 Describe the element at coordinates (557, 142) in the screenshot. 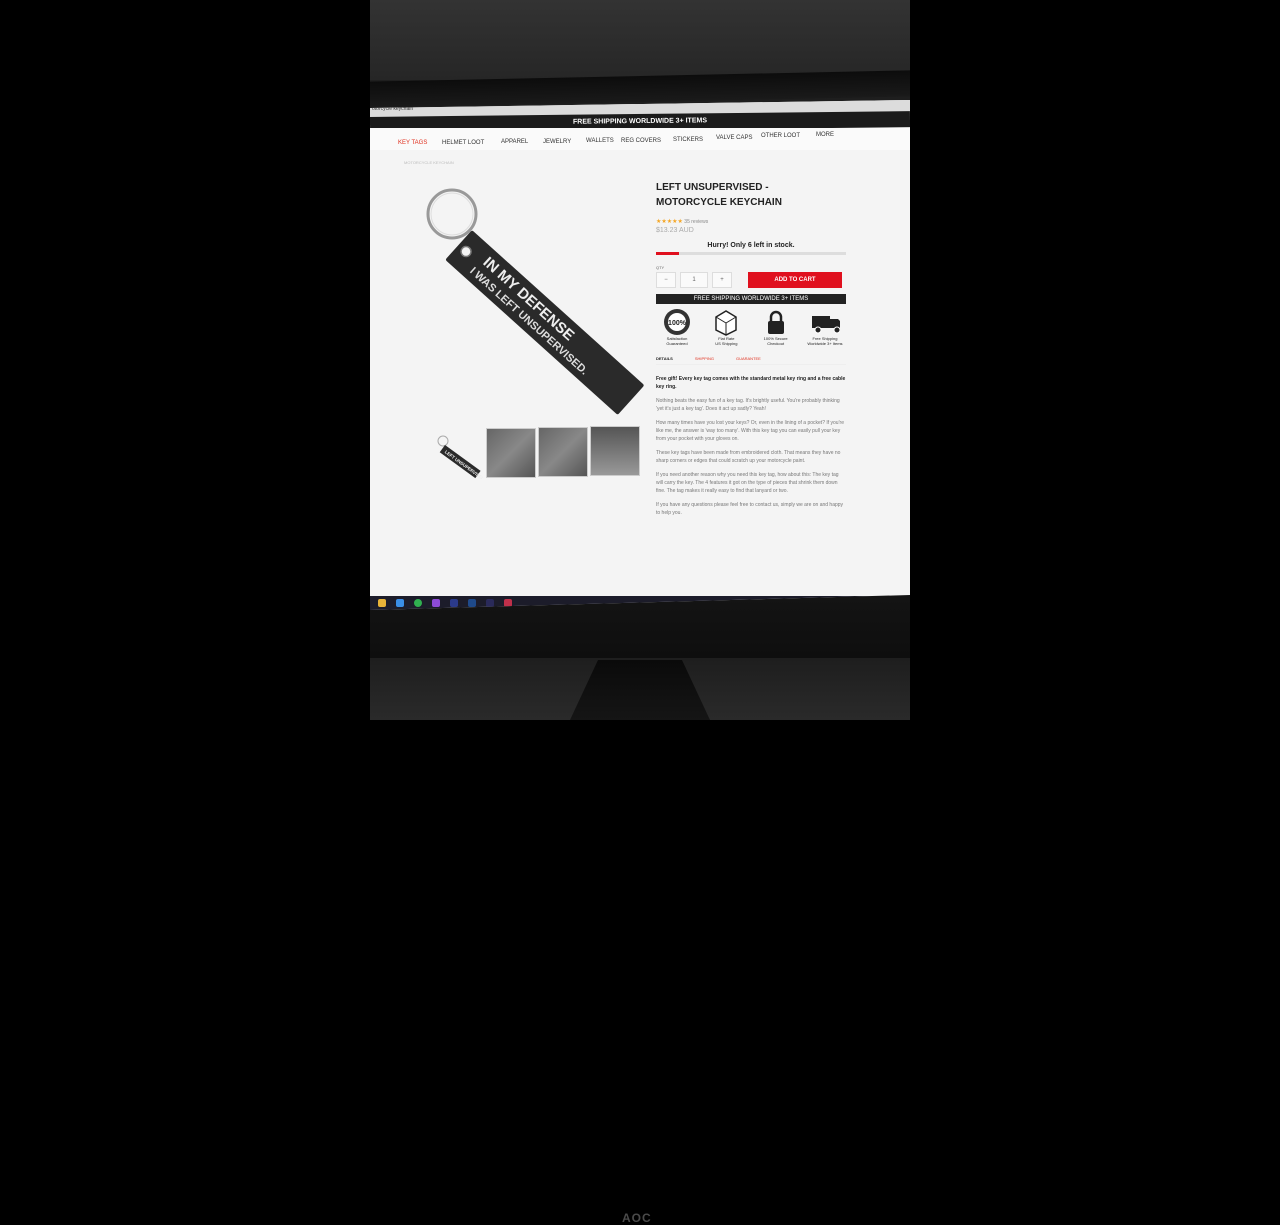

I see `nav-item-jewelry: JEWELRY` at that location.